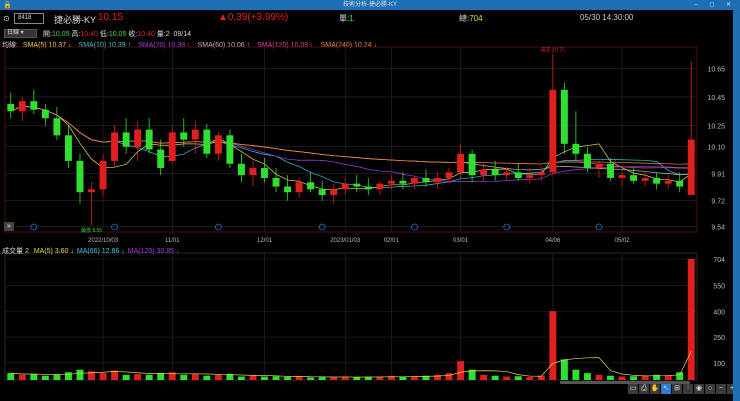 The width and height of the screenshot is (740, 401). Describe the element at coordinates (633, 389) in the screenshot. I see `toolbar-button: ▭` at that location.